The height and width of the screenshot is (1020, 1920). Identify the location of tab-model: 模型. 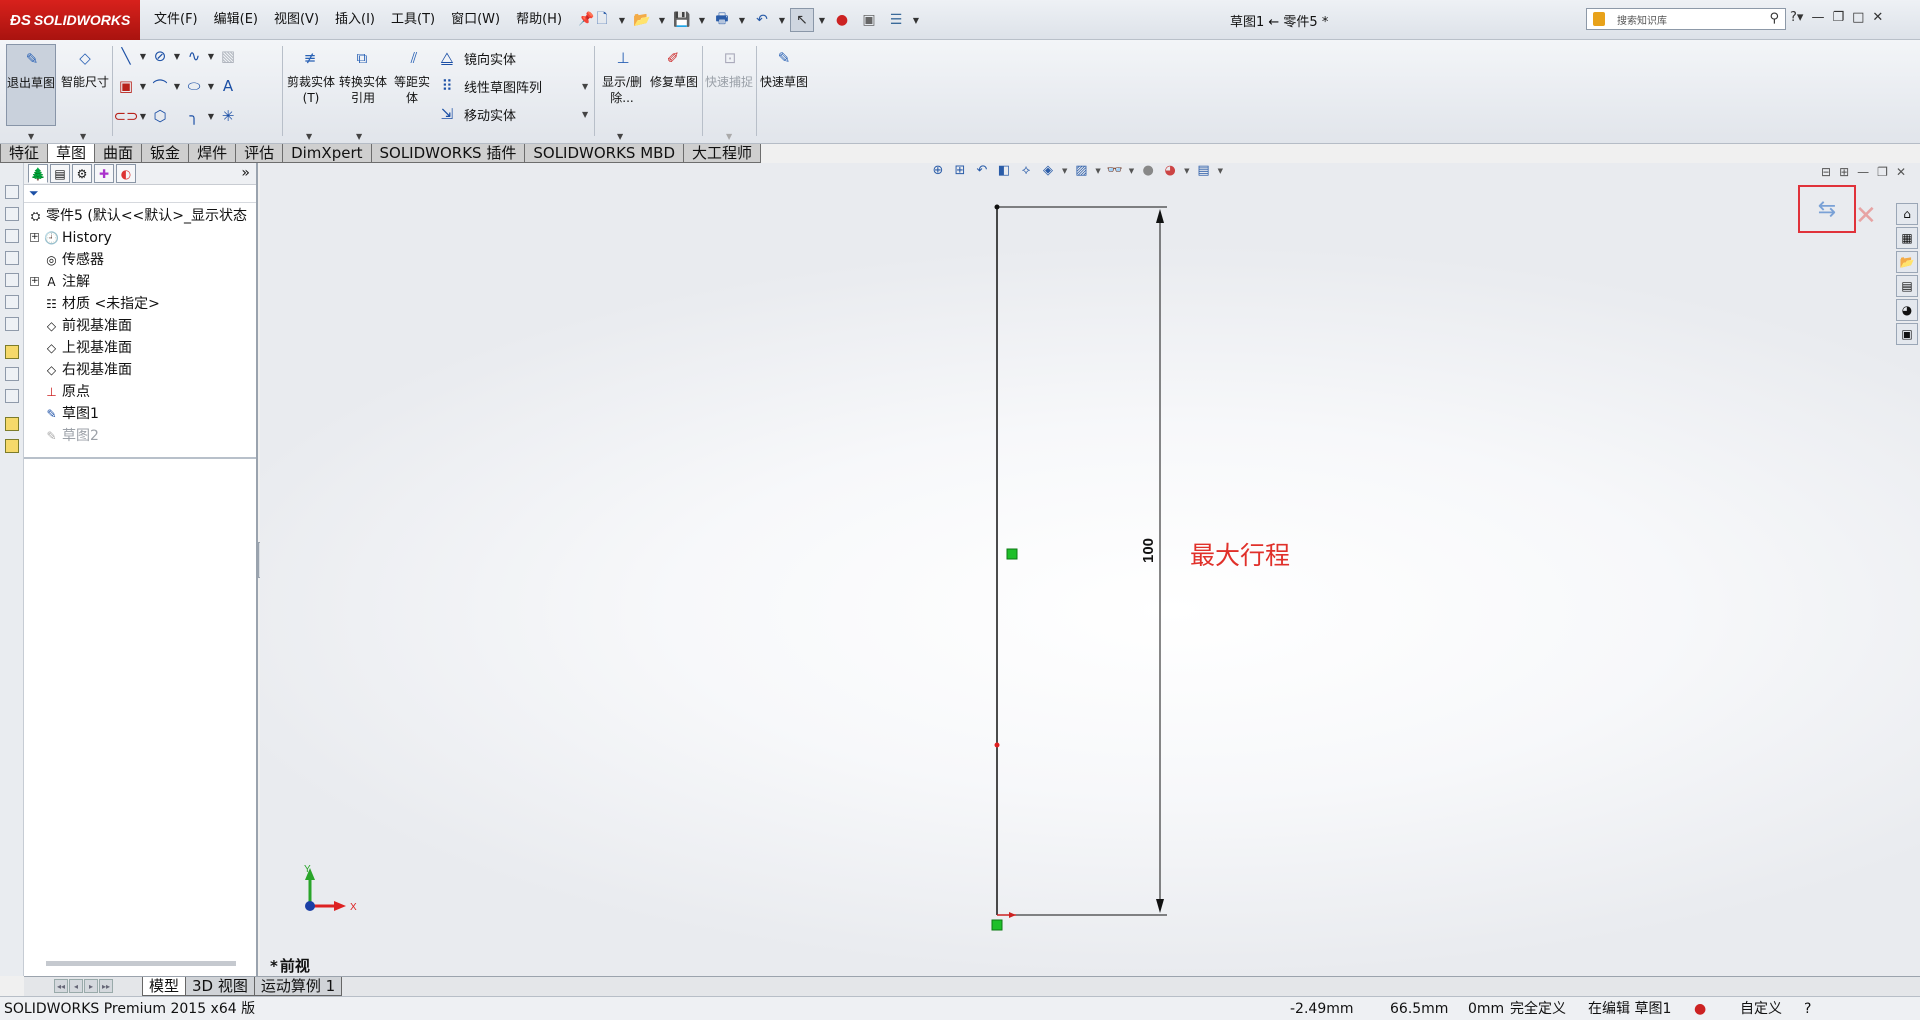
(164, 986).